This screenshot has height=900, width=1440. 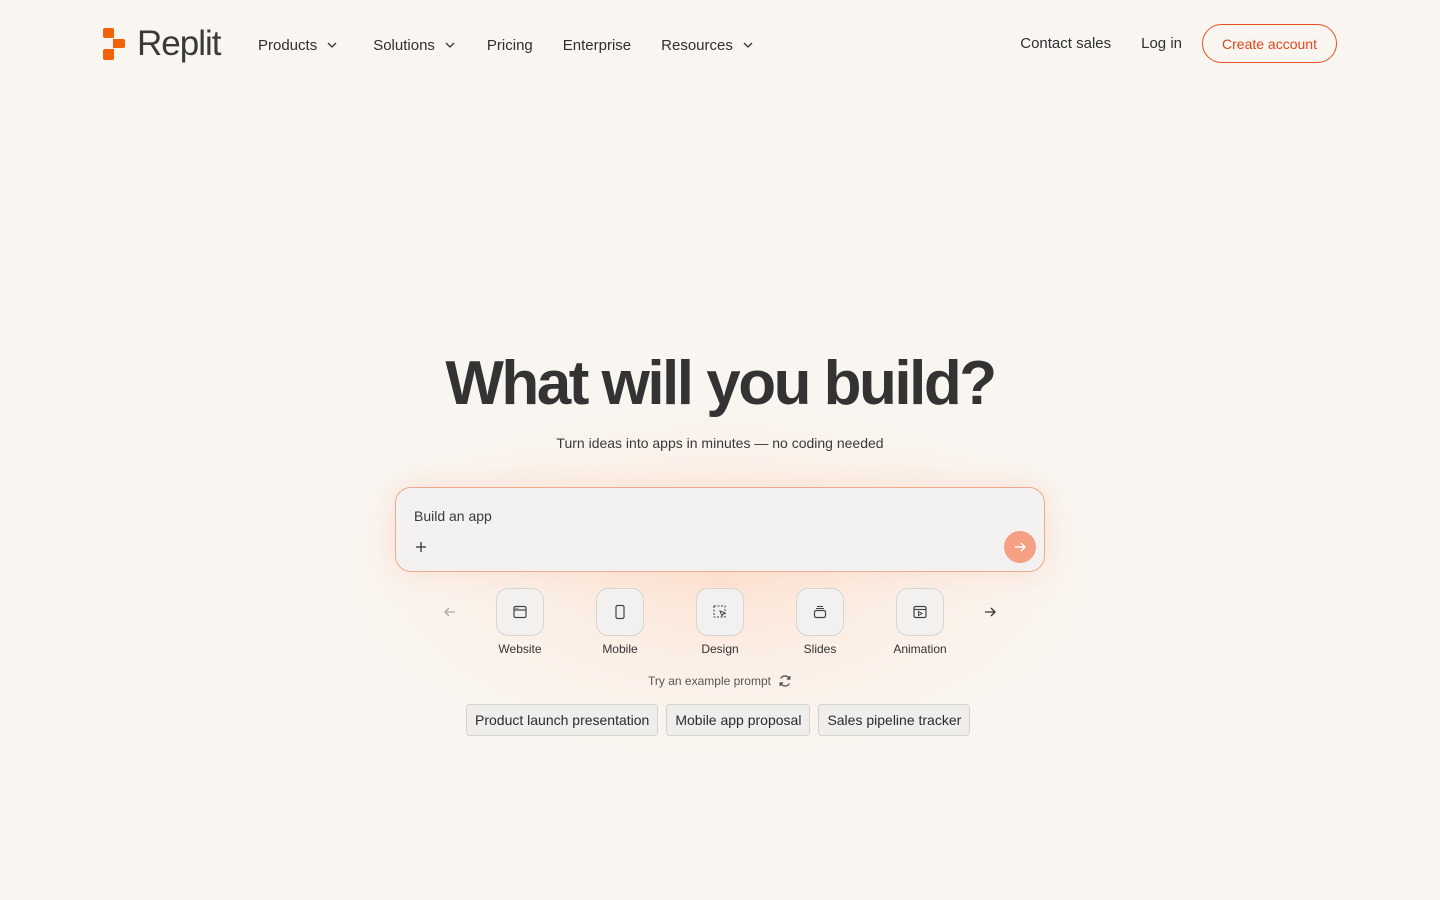 What do you see at coordinates (404, 45) in the screenshot?
I see `nav-label: Solutions` at bounding box center [404, 45].